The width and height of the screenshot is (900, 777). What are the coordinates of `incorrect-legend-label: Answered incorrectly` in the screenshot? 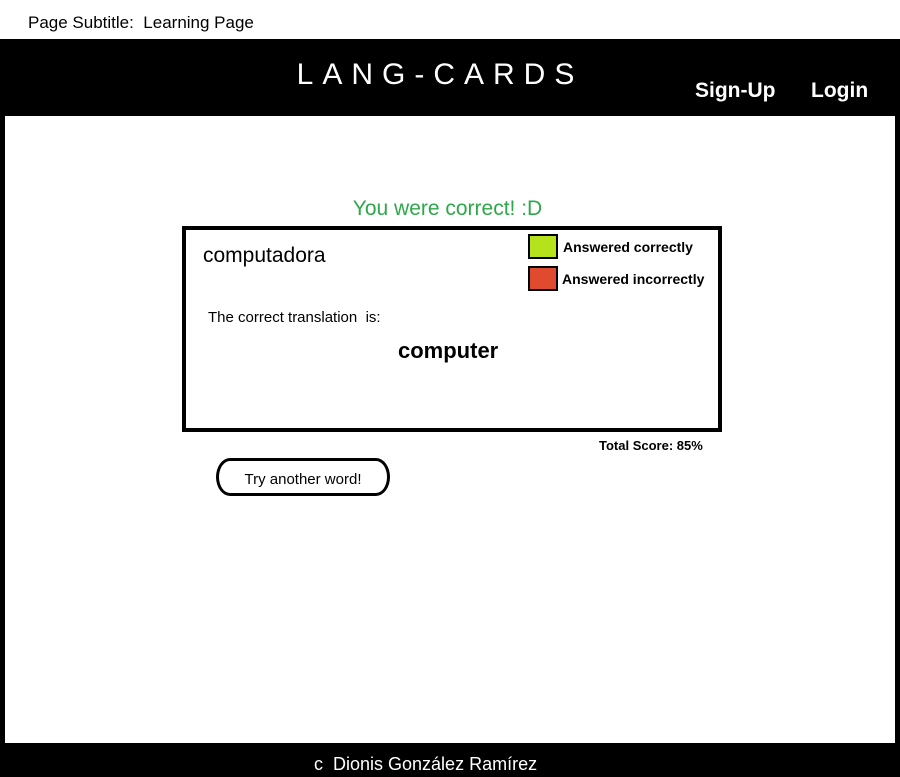 It's located at (633, 279).